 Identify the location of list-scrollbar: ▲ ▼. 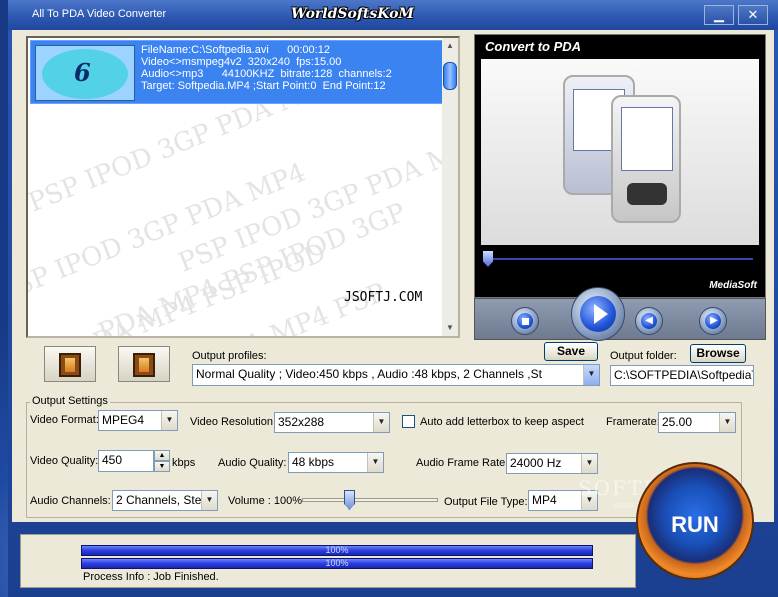
(450, 187).